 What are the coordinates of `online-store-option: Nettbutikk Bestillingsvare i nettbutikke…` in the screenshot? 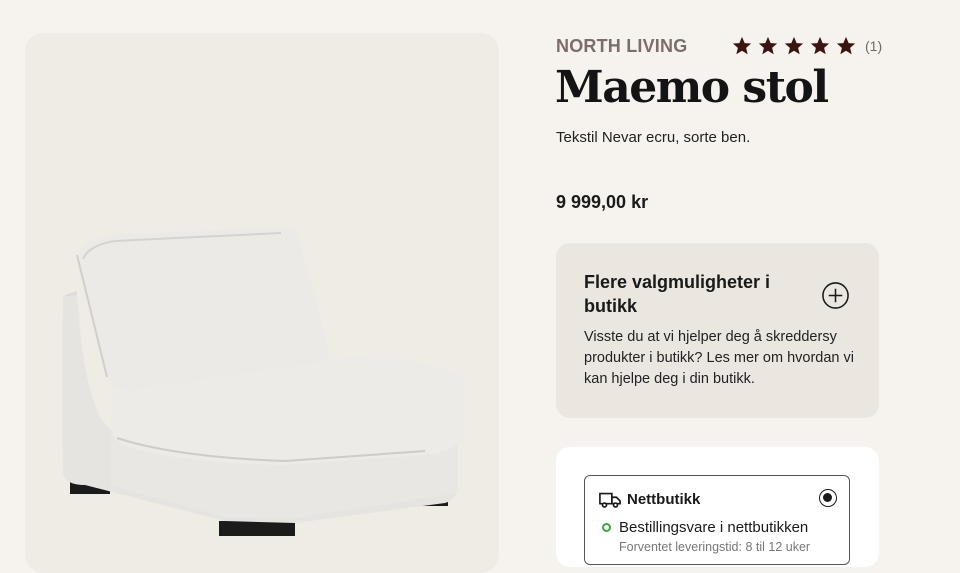 It's located at (717, 520).